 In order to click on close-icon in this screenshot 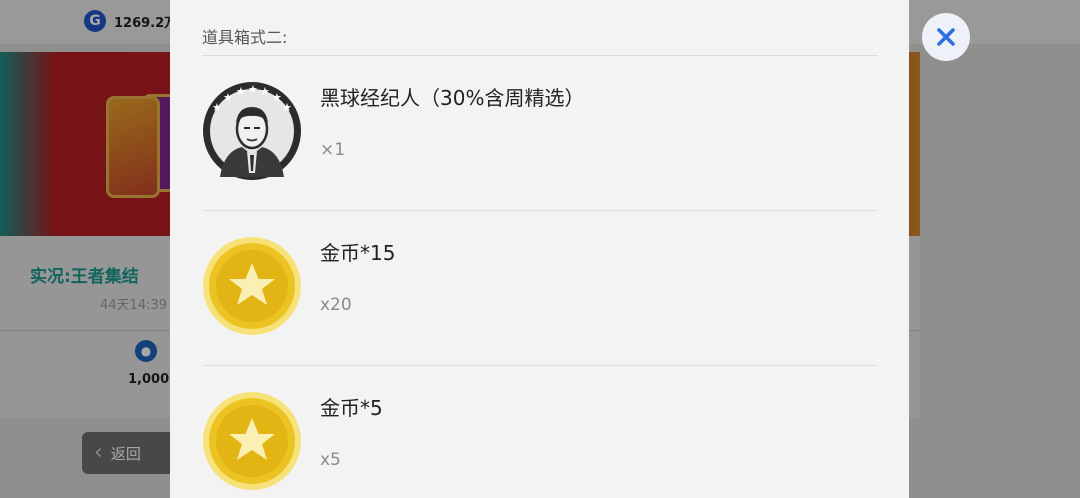, I will do `click(946, 37)`.